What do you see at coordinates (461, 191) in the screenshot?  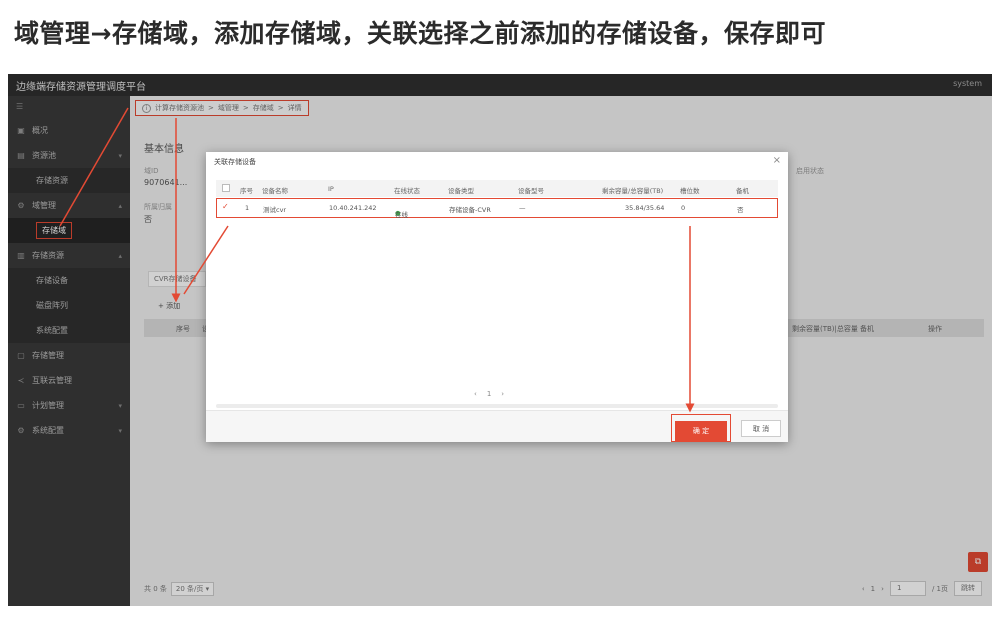 I see `column-header: 设备类型` at bounding box center [461, 191].